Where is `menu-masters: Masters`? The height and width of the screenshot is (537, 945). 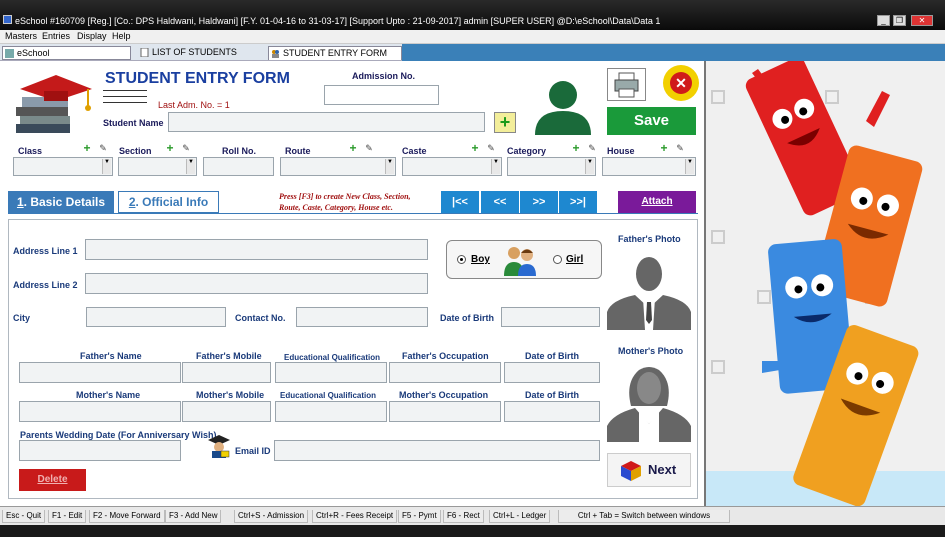 menu-masters: Masters is located at coordinates (21, 36).